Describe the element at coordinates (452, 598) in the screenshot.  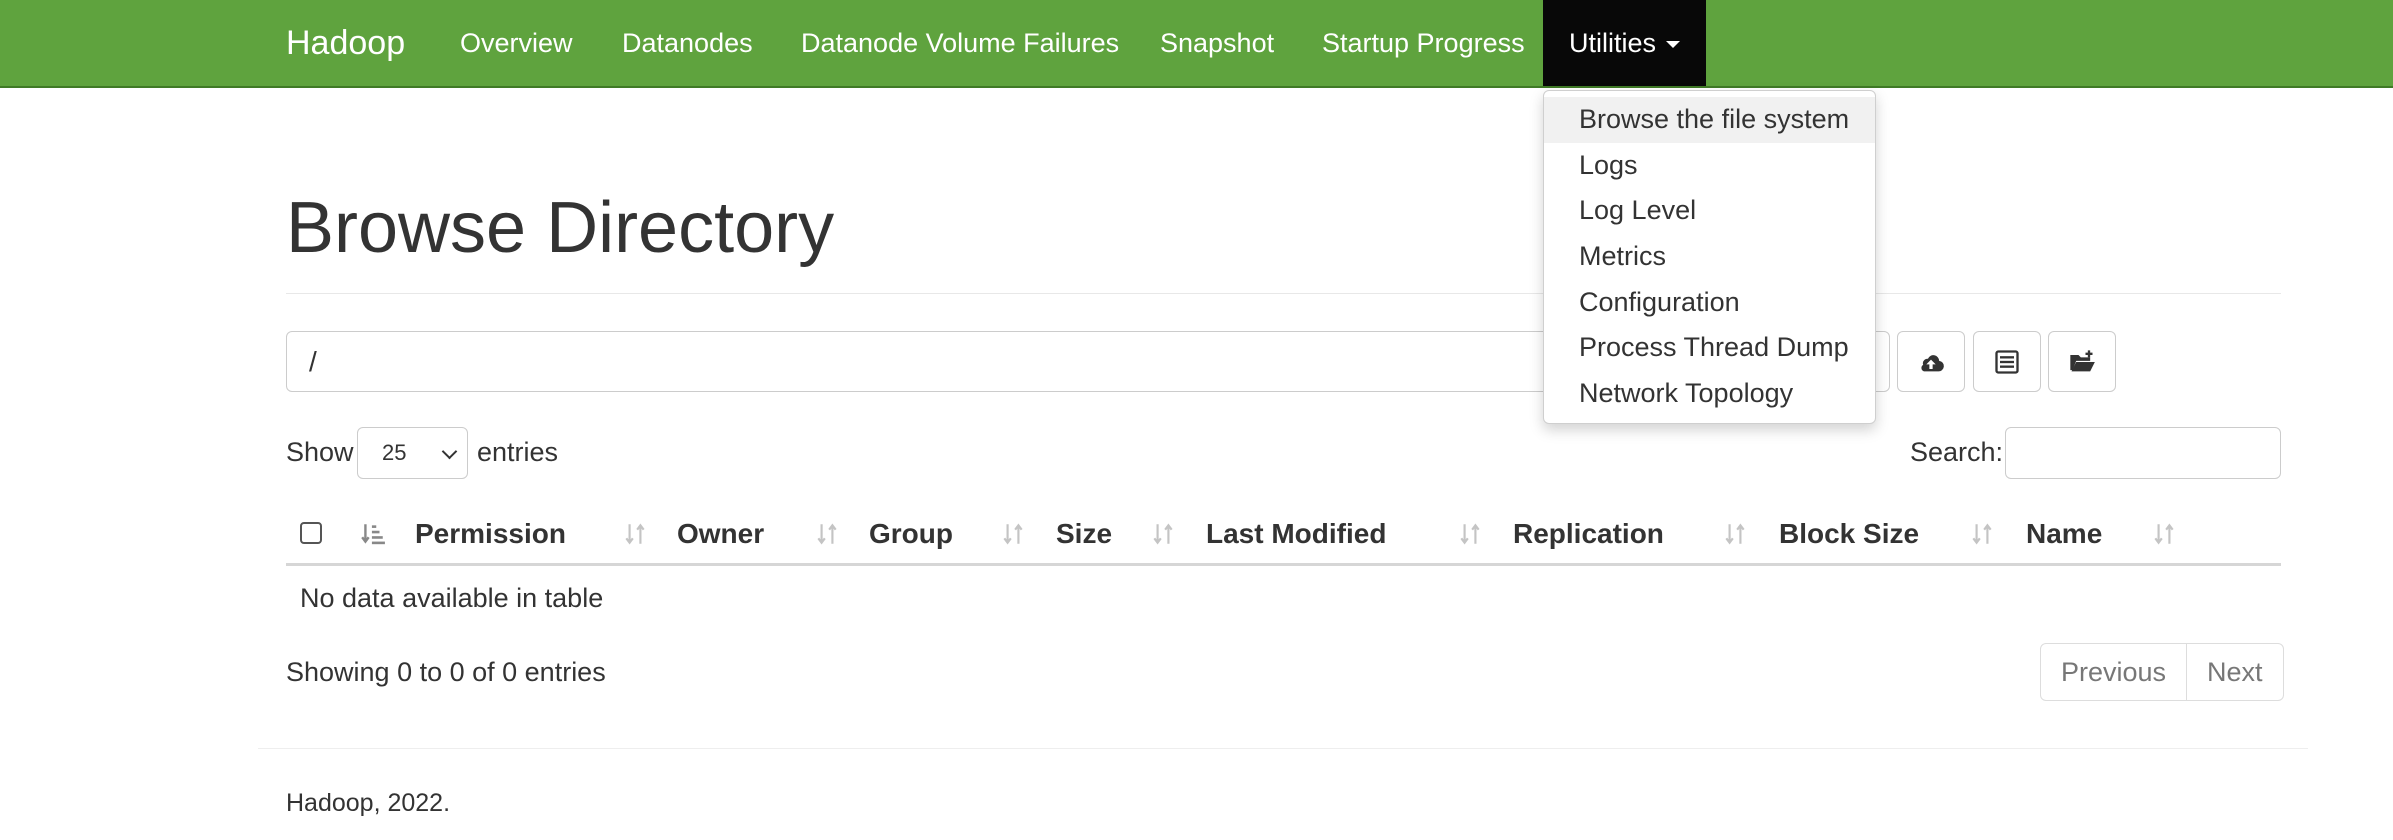
I see `table-empty-message: No data available in table` at that location.